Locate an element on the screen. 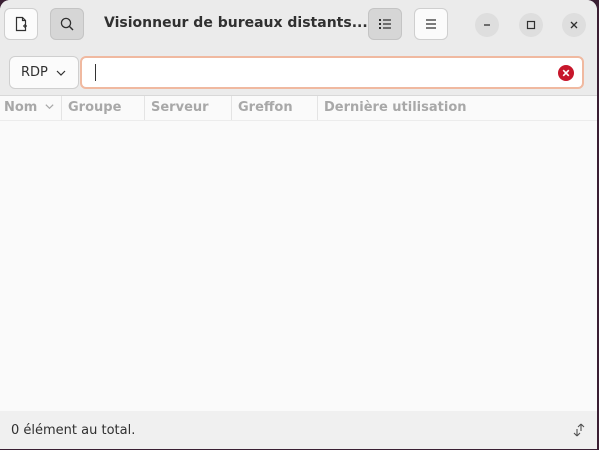 Image resolution: width=599 pixels, height=450 pixels. text-caret is located at coordinates (95, 72).